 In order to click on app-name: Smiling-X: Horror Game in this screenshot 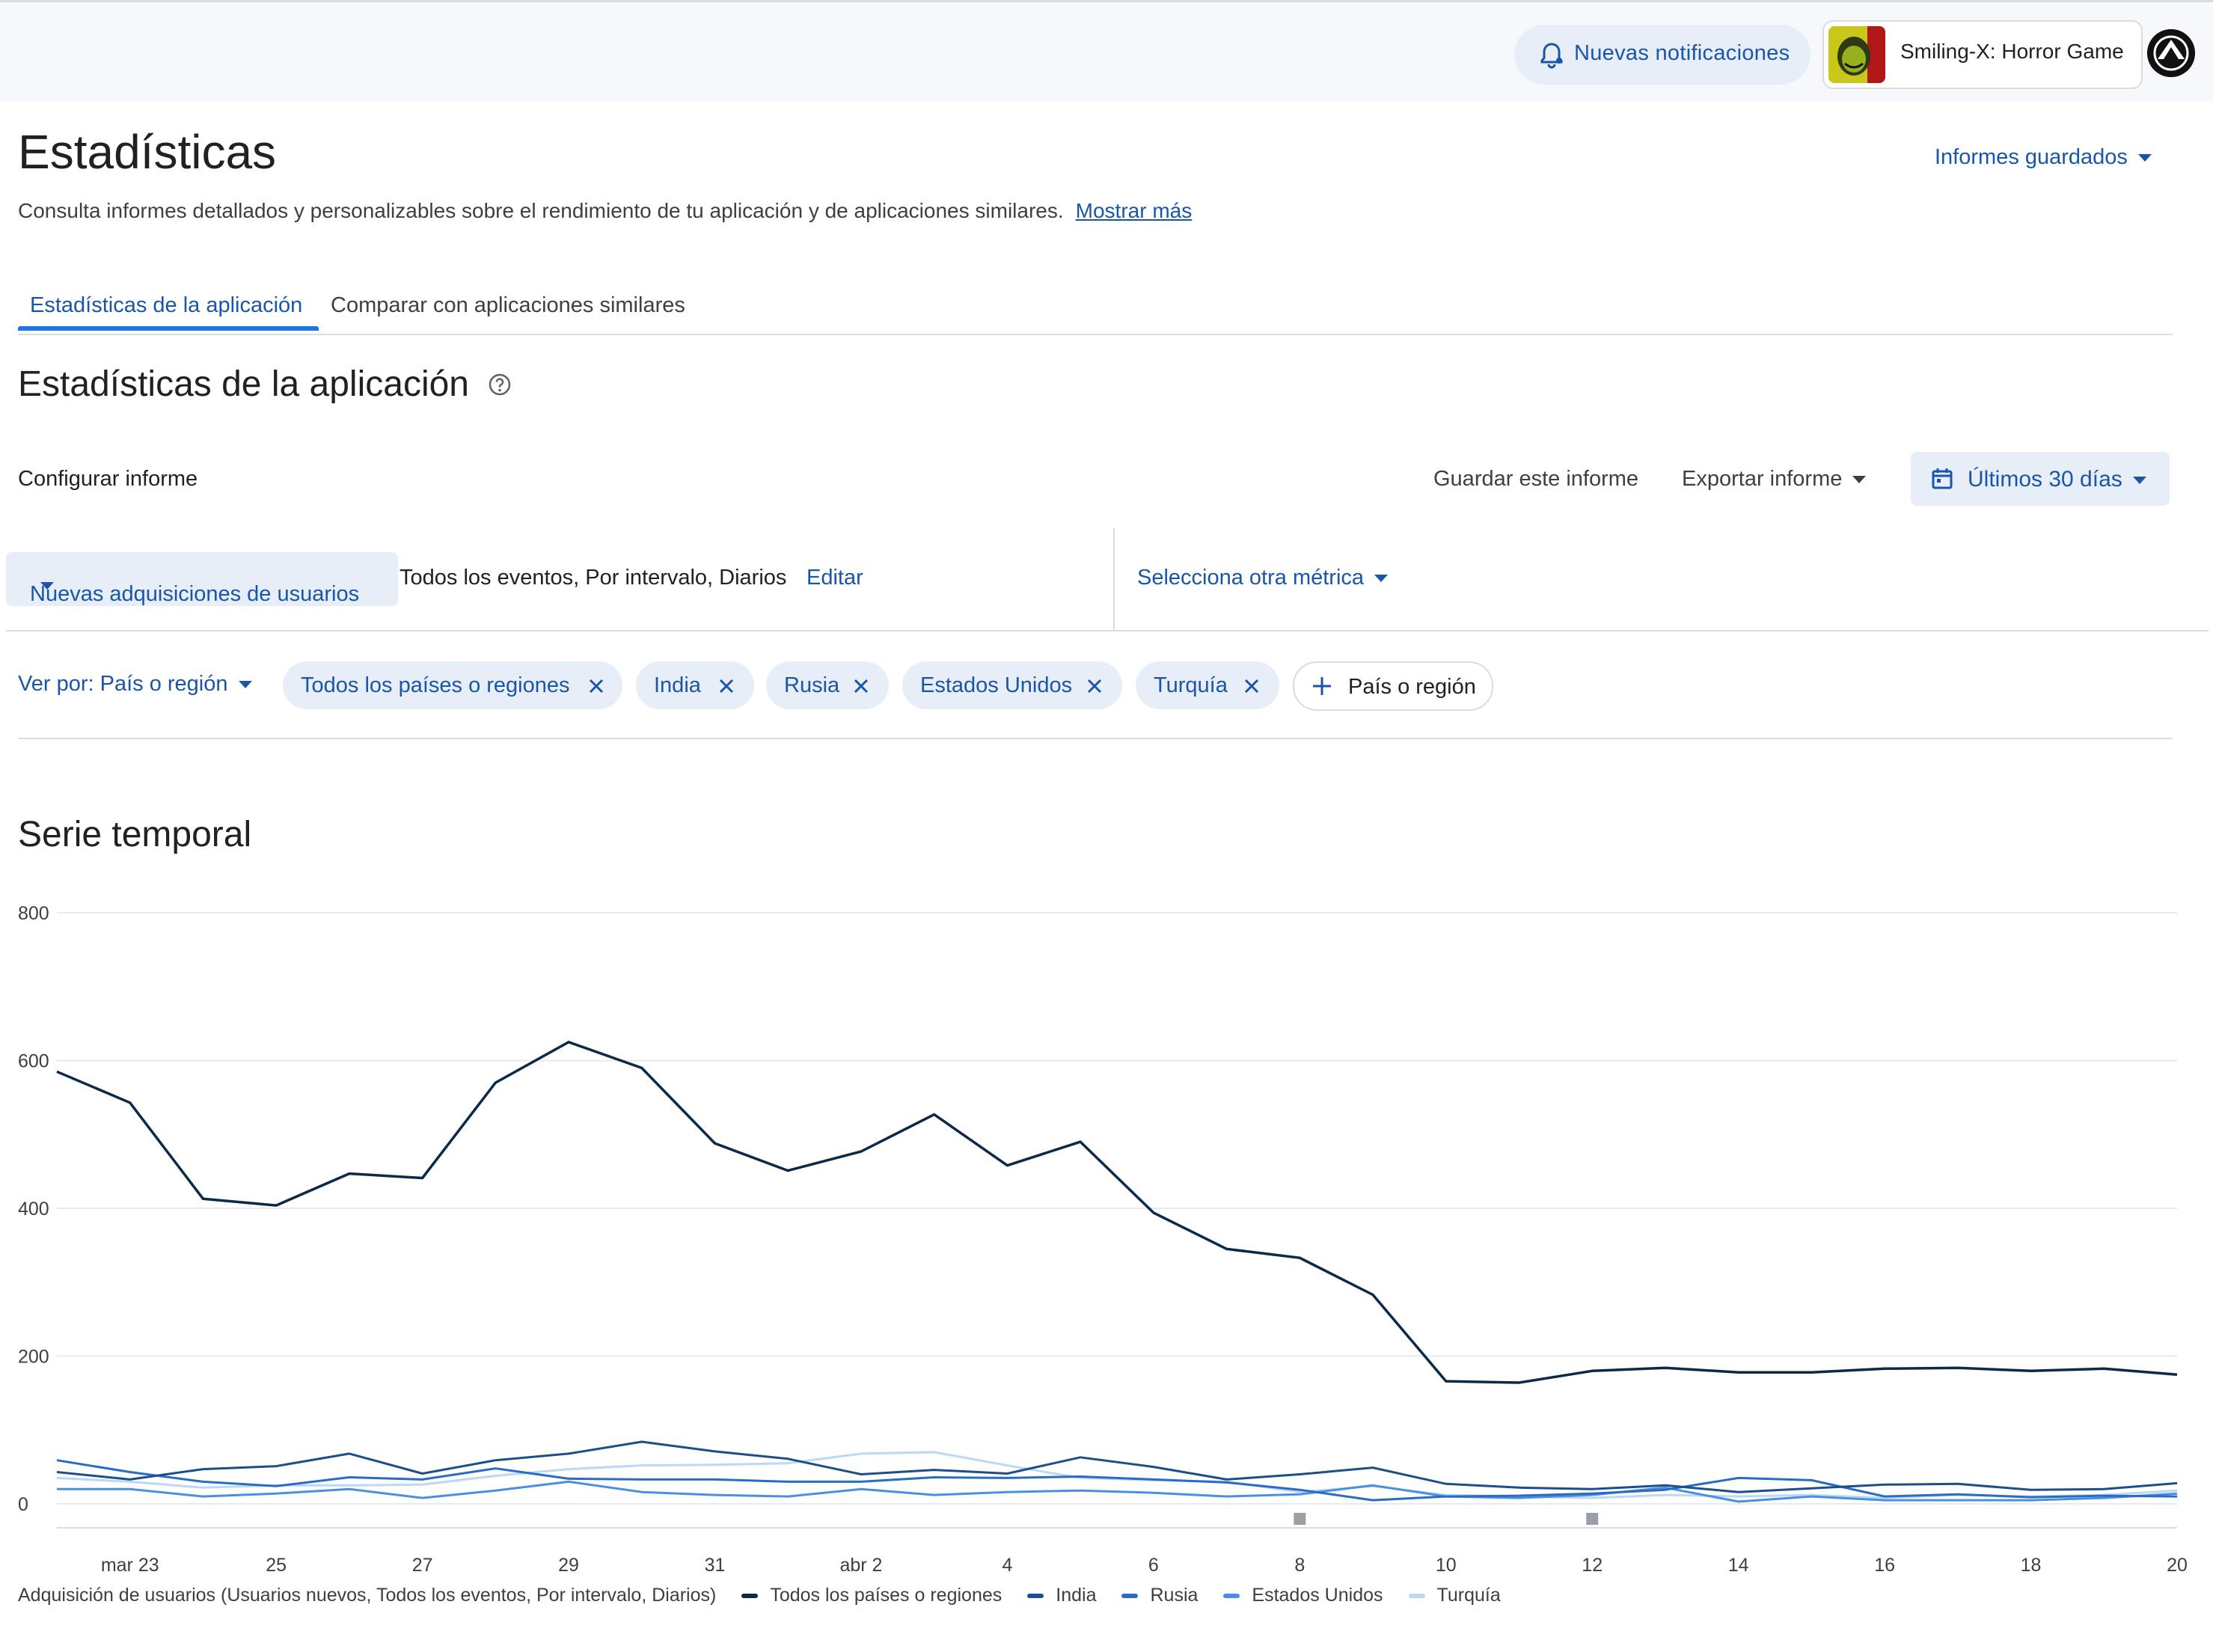, I will do `click(2012, 51)`.